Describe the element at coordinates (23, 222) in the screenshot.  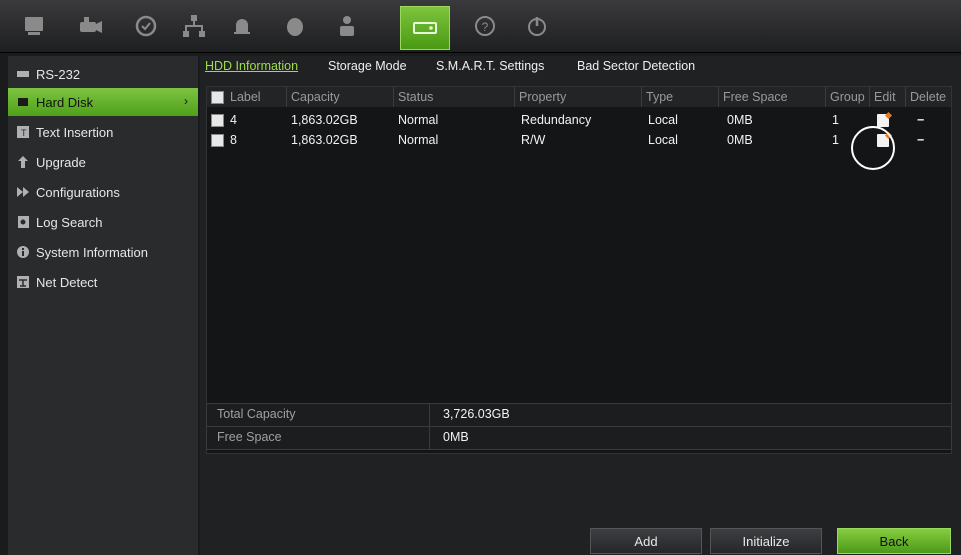
I see `log-search-icon` at that location.